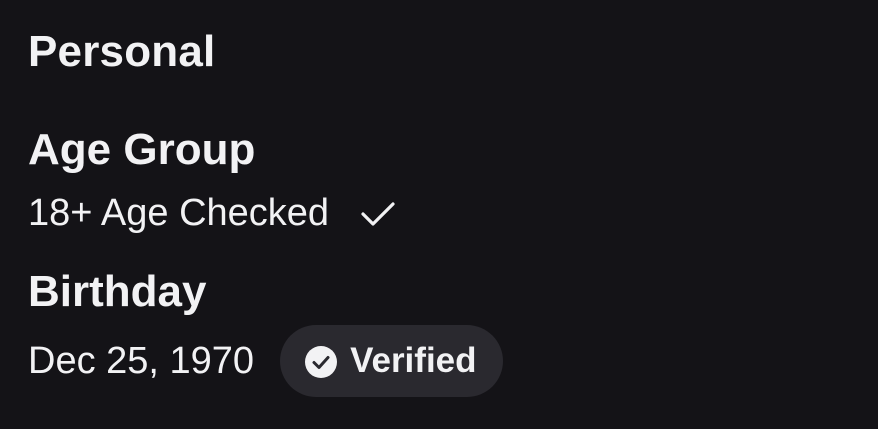 This screenshot has width=878, height=429. I want to click on verified-badge-label: Verified, so click(413, 360).